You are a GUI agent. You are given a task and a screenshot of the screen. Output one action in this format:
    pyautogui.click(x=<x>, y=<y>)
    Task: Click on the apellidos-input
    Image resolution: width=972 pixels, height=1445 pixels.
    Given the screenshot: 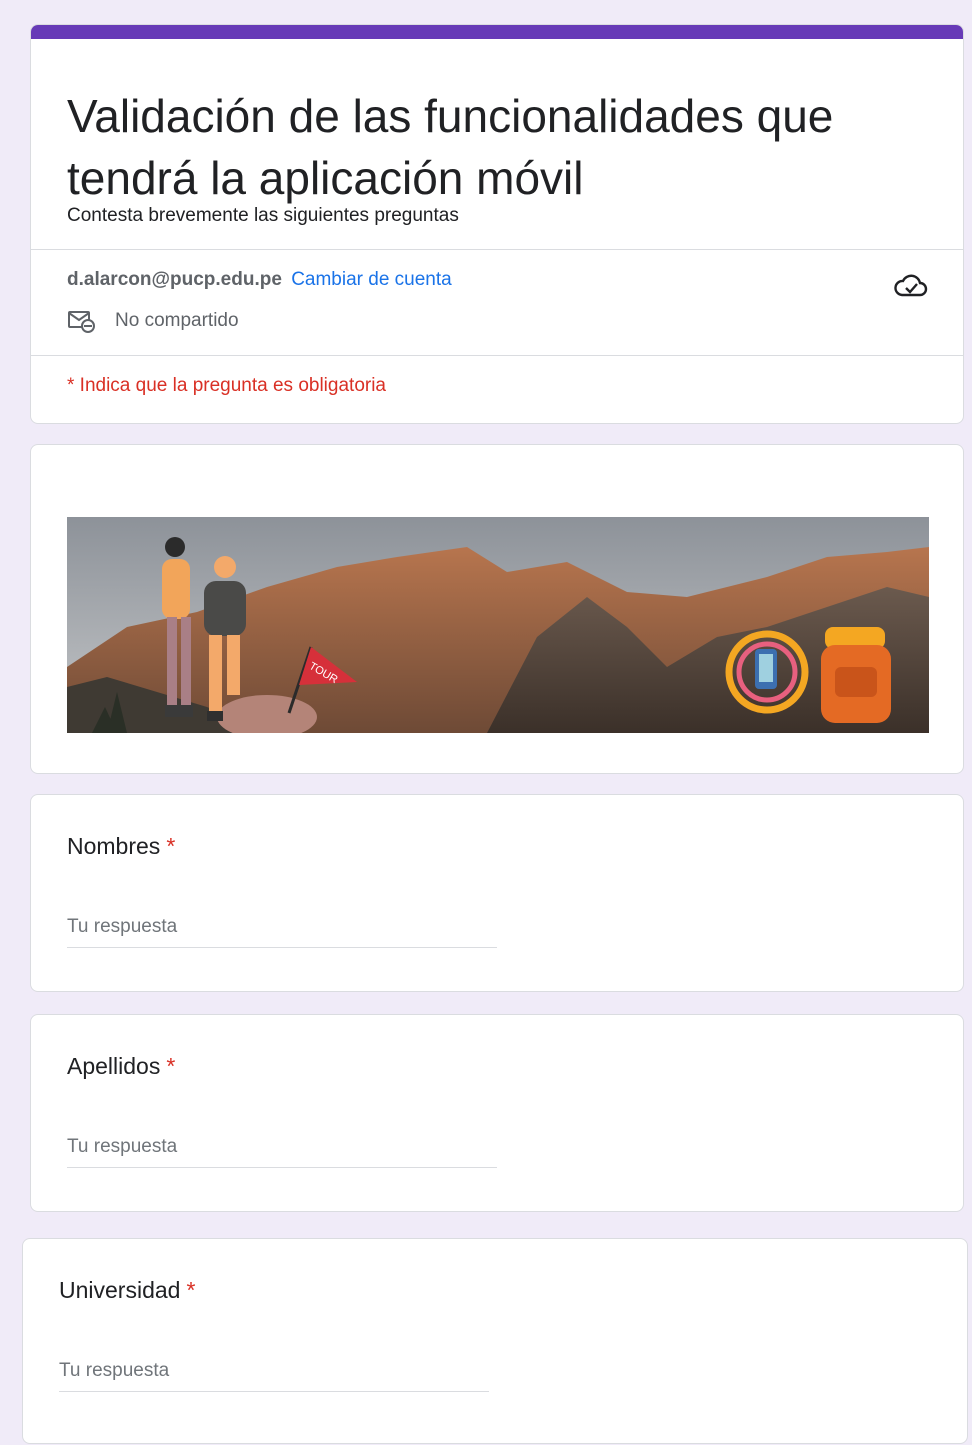 What is the action you would take?
    pyautogui.click(x=282, y=1147)
    